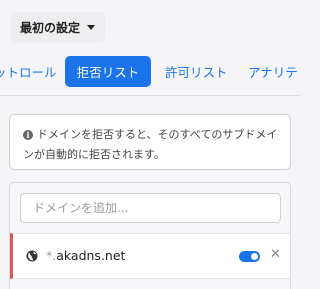 The height and width of the screenshot is (289, 320). What do you see at coordinates (150, 256) in the screenshot?
I see `domain-row: *.akadns.net ✕` at bounding box center [150, 256].